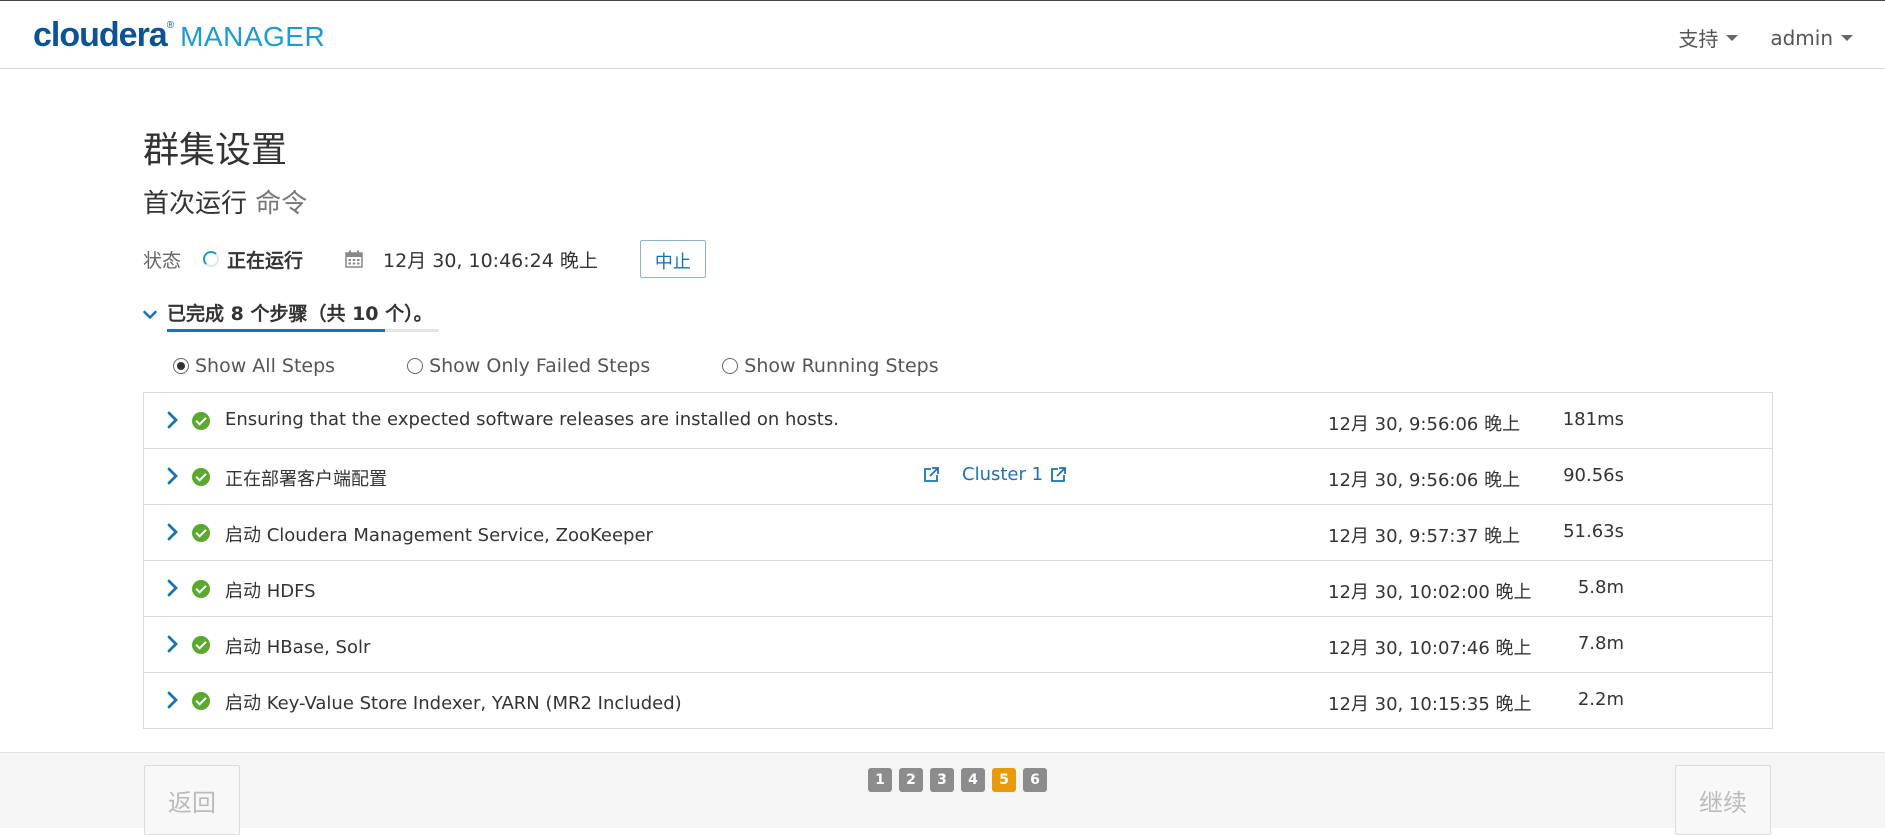  Describe the element at coordinates (942, 793) in the screenshot. I see `wizard-footer: 返回 123456 继续` at that location.